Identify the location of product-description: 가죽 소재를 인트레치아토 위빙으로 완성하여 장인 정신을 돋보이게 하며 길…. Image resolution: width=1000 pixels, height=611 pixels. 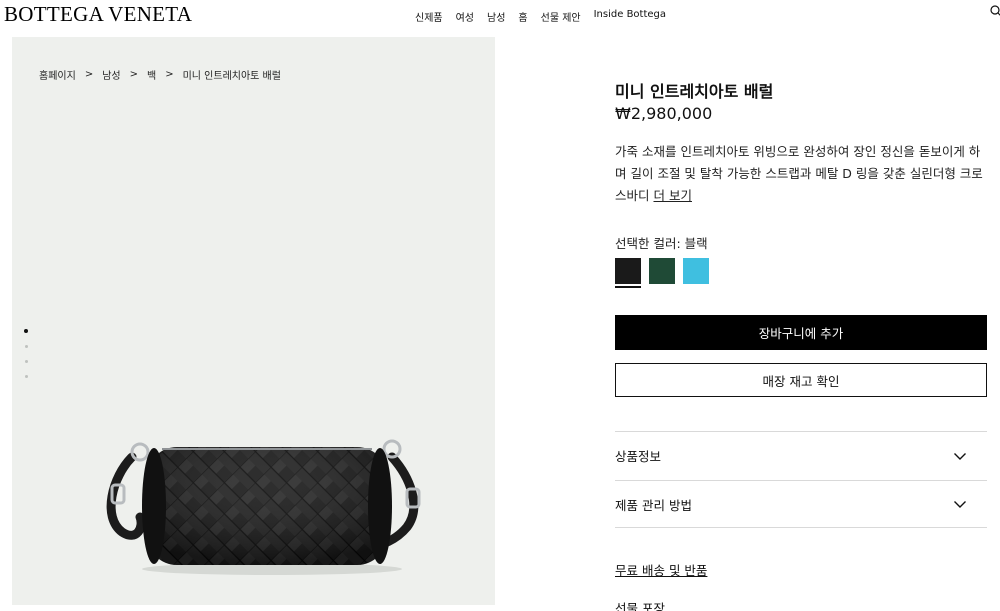
(801, 174).